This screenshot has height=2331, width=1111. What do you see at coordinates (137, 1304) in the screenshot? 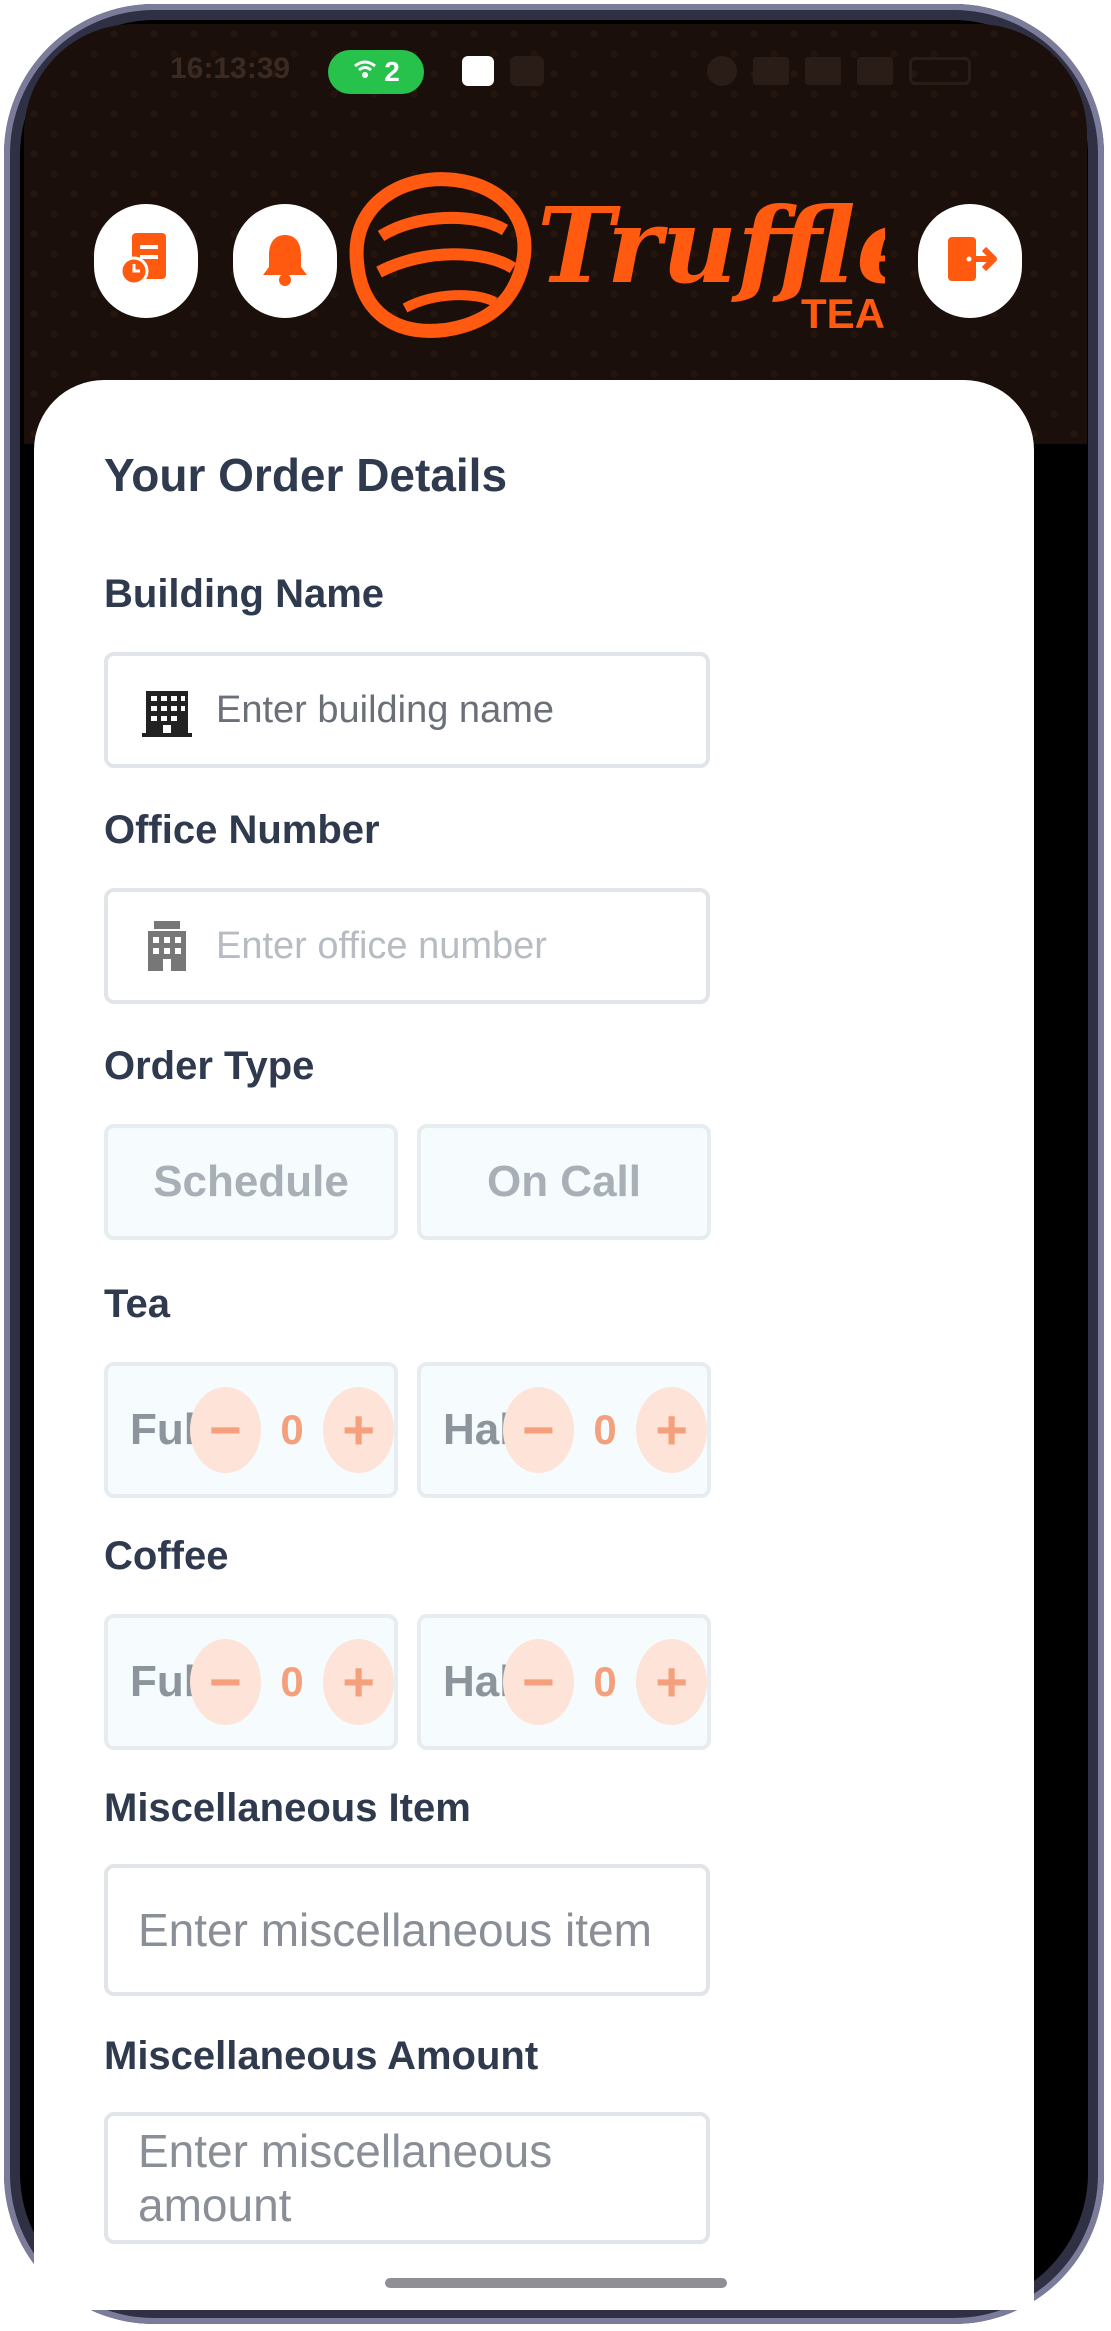
I see `tea-label: Tea` at bounding box center [137, 1304].